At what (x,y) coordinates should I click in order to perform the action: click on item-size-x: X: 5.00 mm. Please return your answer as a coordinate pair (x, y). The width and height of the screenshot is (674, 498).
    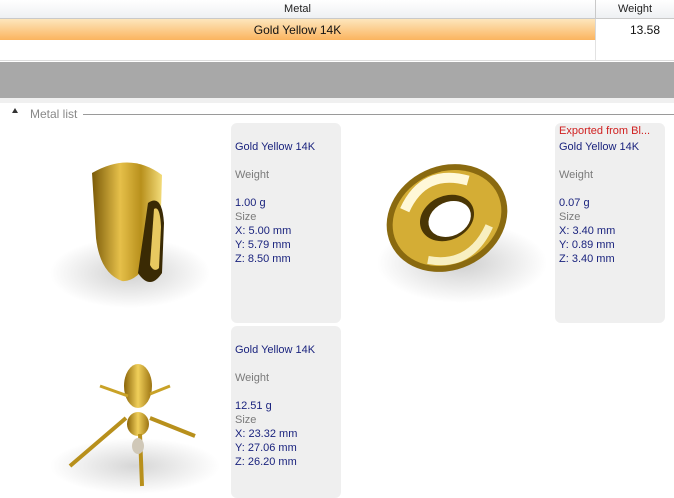
    Looking at the image, I should click on (263, 231).